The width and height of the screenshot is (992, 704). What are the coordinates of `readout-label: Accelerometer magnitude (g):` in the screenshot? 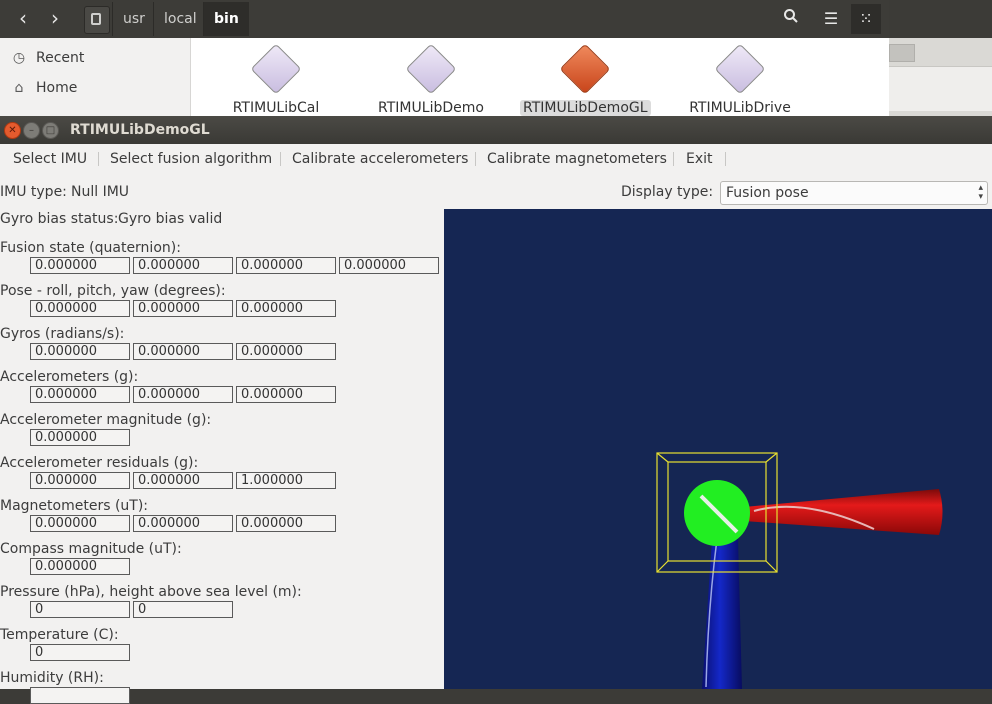 It's located at (106, 420).